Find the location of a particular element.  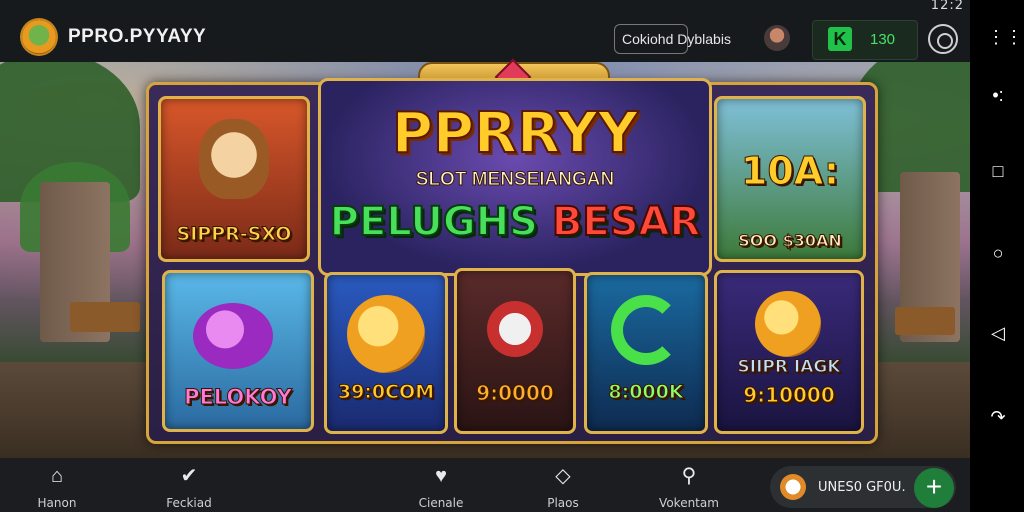

tile-green-swirl: 8:000K is located at coordinates (646, 353).